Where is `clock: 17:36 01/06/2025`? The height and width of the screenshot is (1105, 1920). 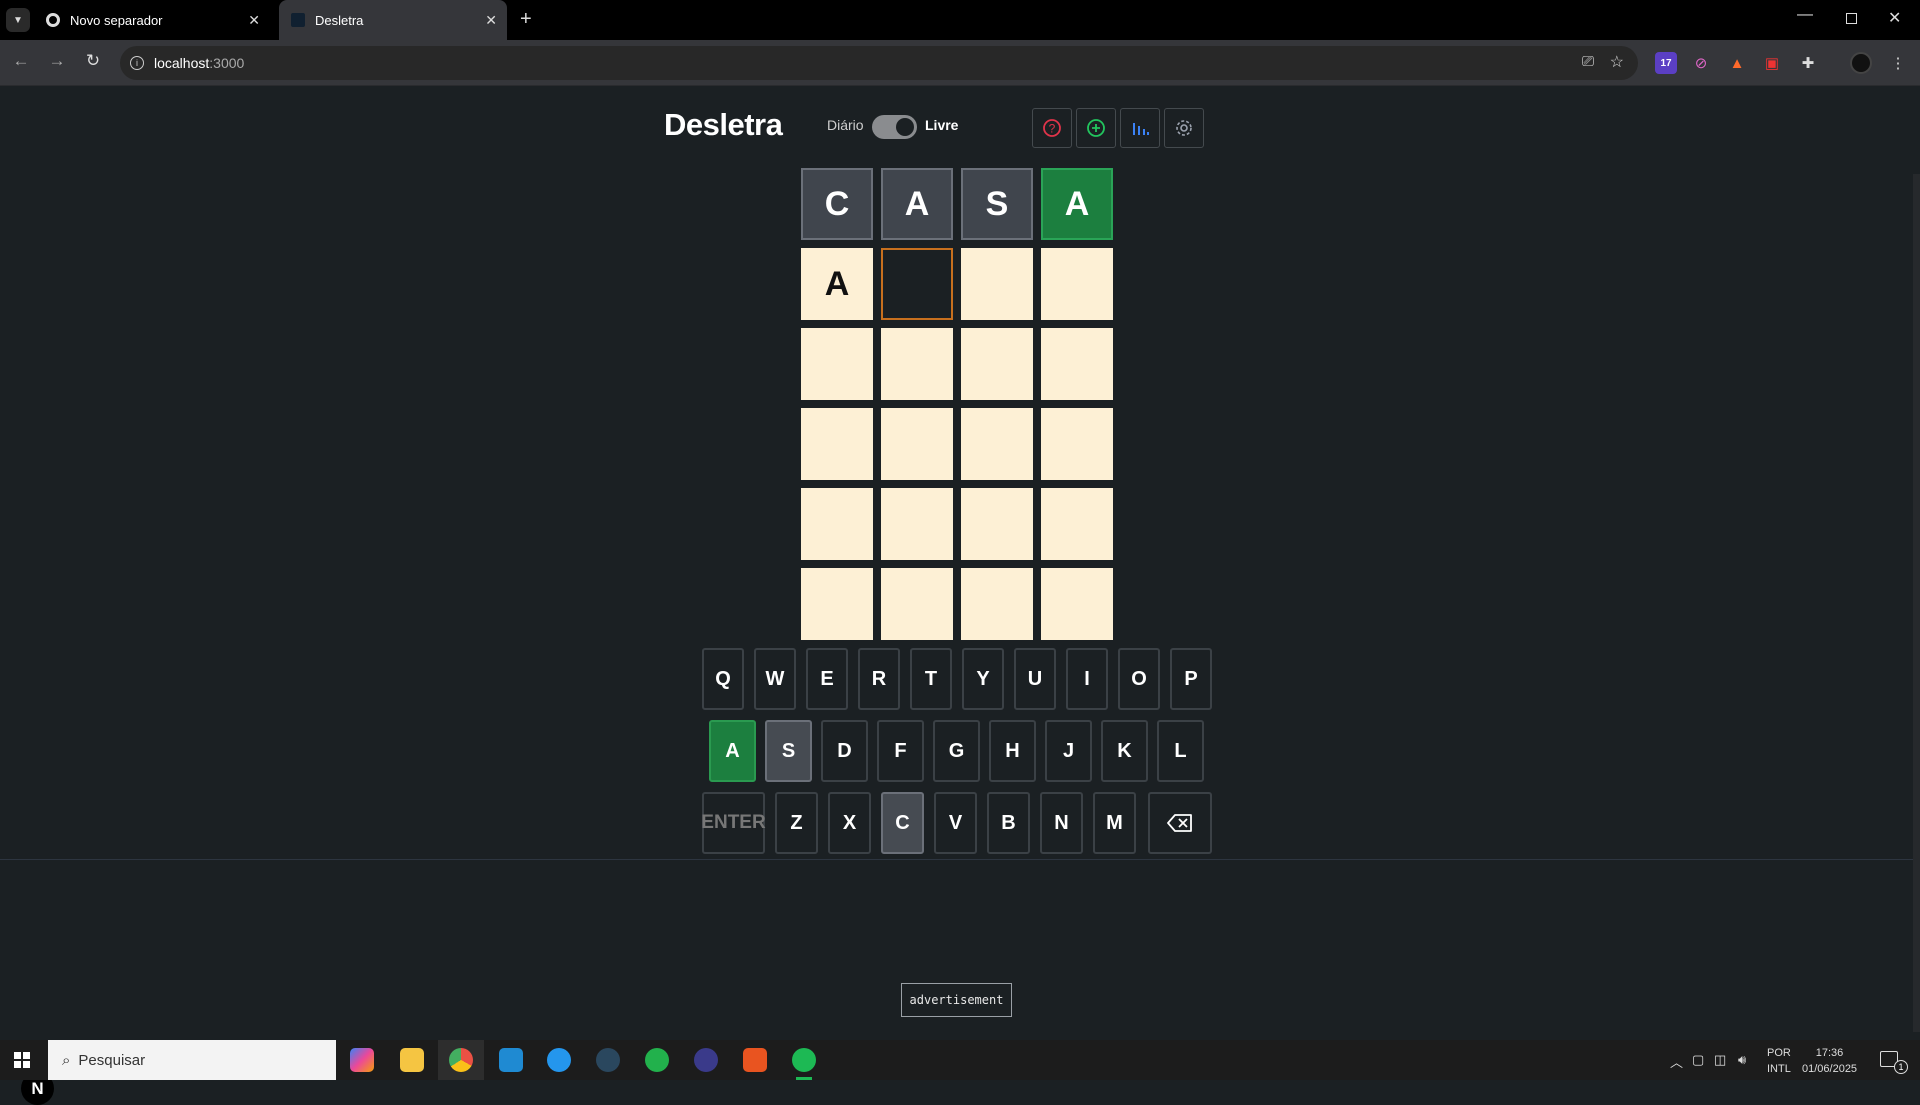
clock: 17:36 01/06/2025 is located at coordinates (1829, 1061).